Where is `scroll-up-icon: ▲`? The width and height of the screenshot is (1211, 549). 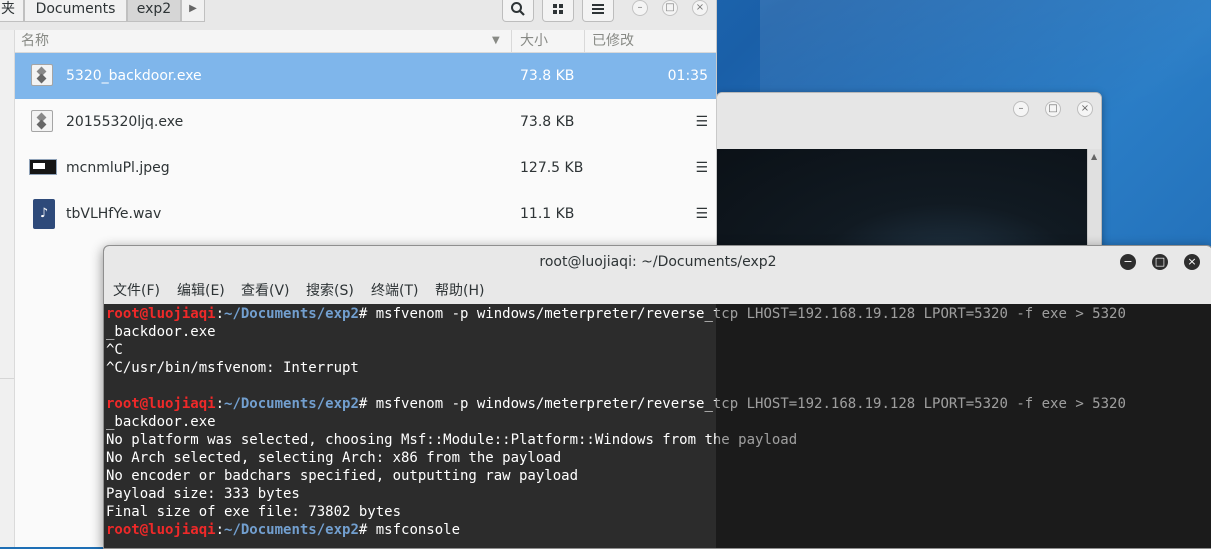
scroll-up-icon: ▲ is located at coordinates (1094, 156).